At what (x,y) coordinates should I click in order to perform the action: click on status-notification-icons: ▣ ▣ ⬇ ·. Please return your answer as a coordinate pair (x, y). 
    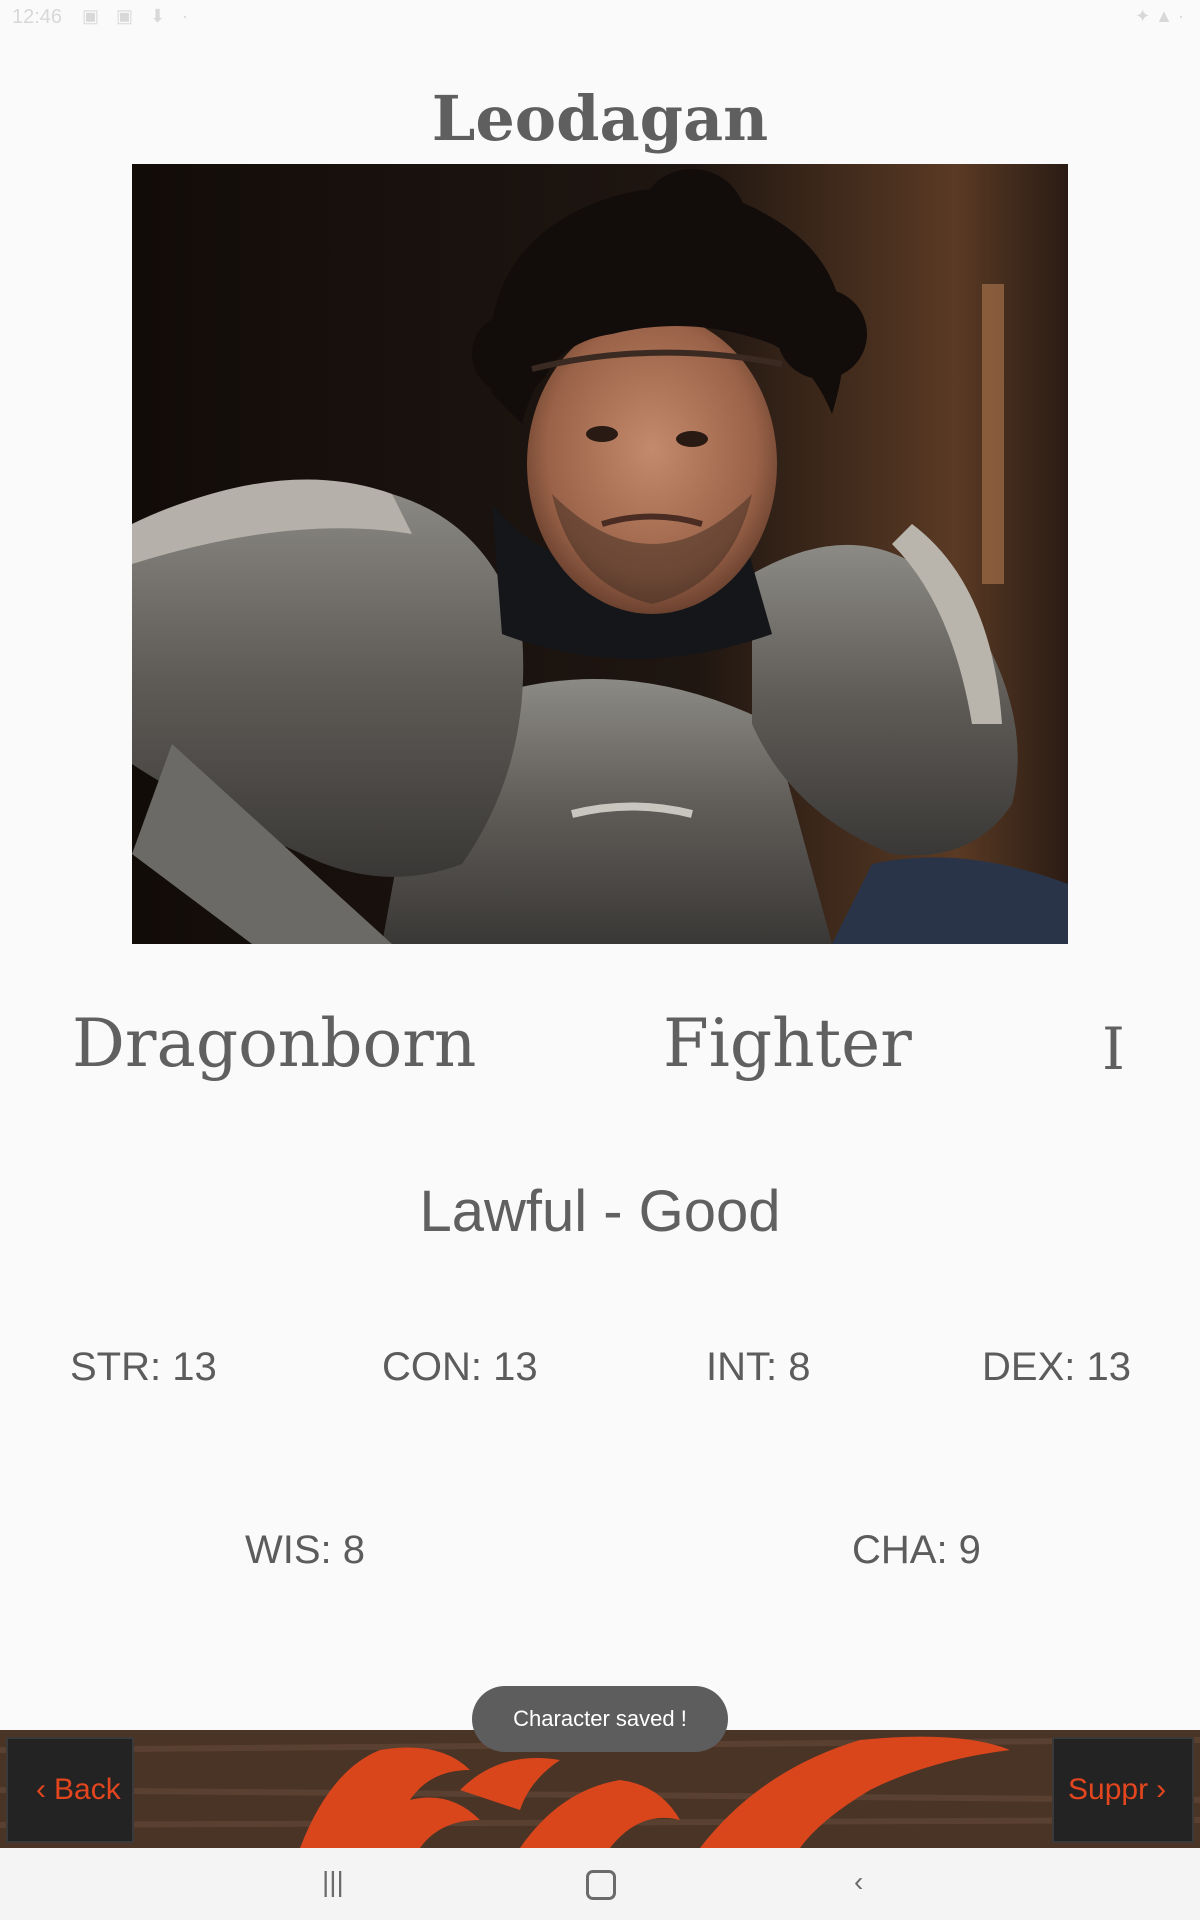
    Looking at the image, I should click on (138, 16).